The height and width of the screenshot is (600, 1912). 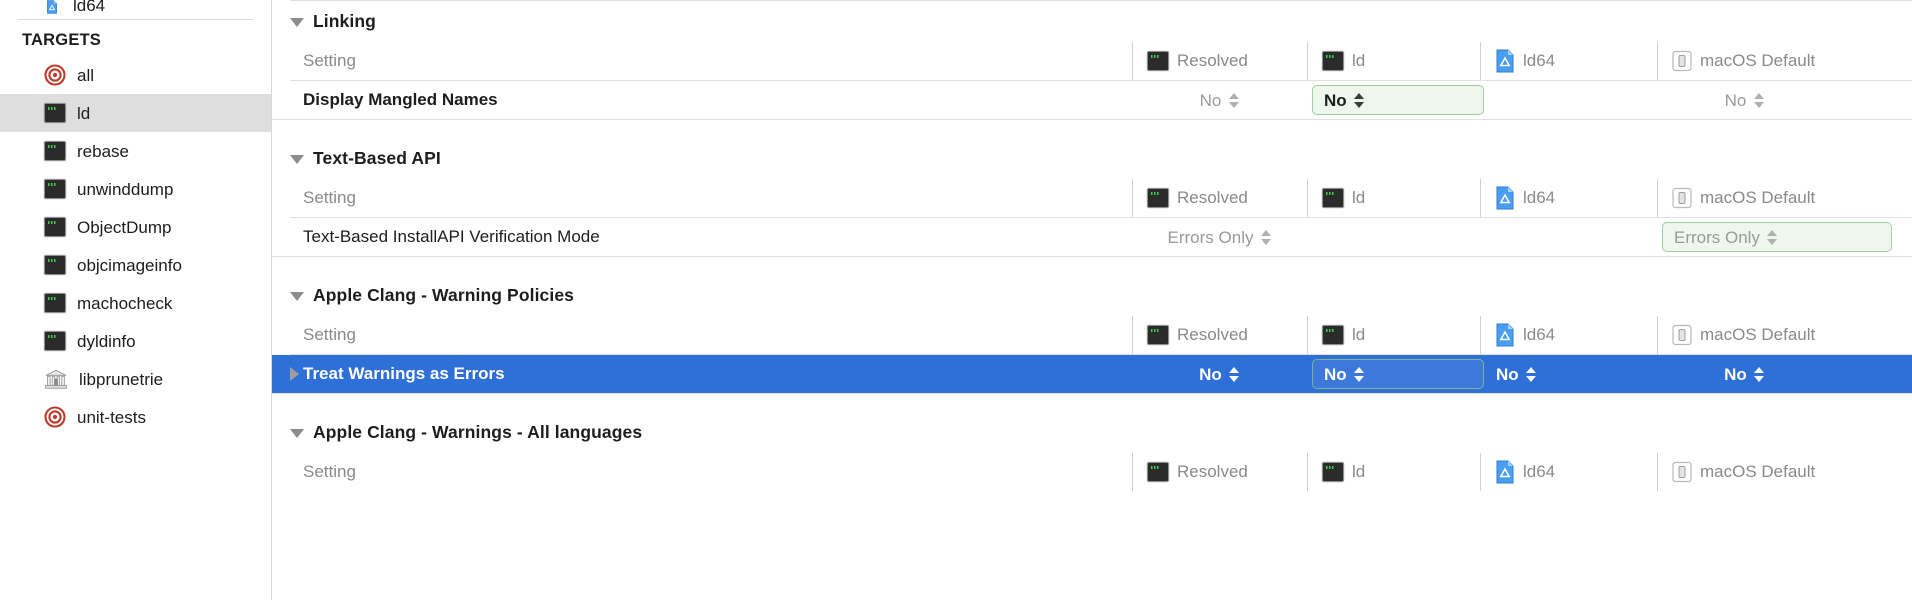 I want to click on section-title: Text-Based API, so click(x=377, y=158).